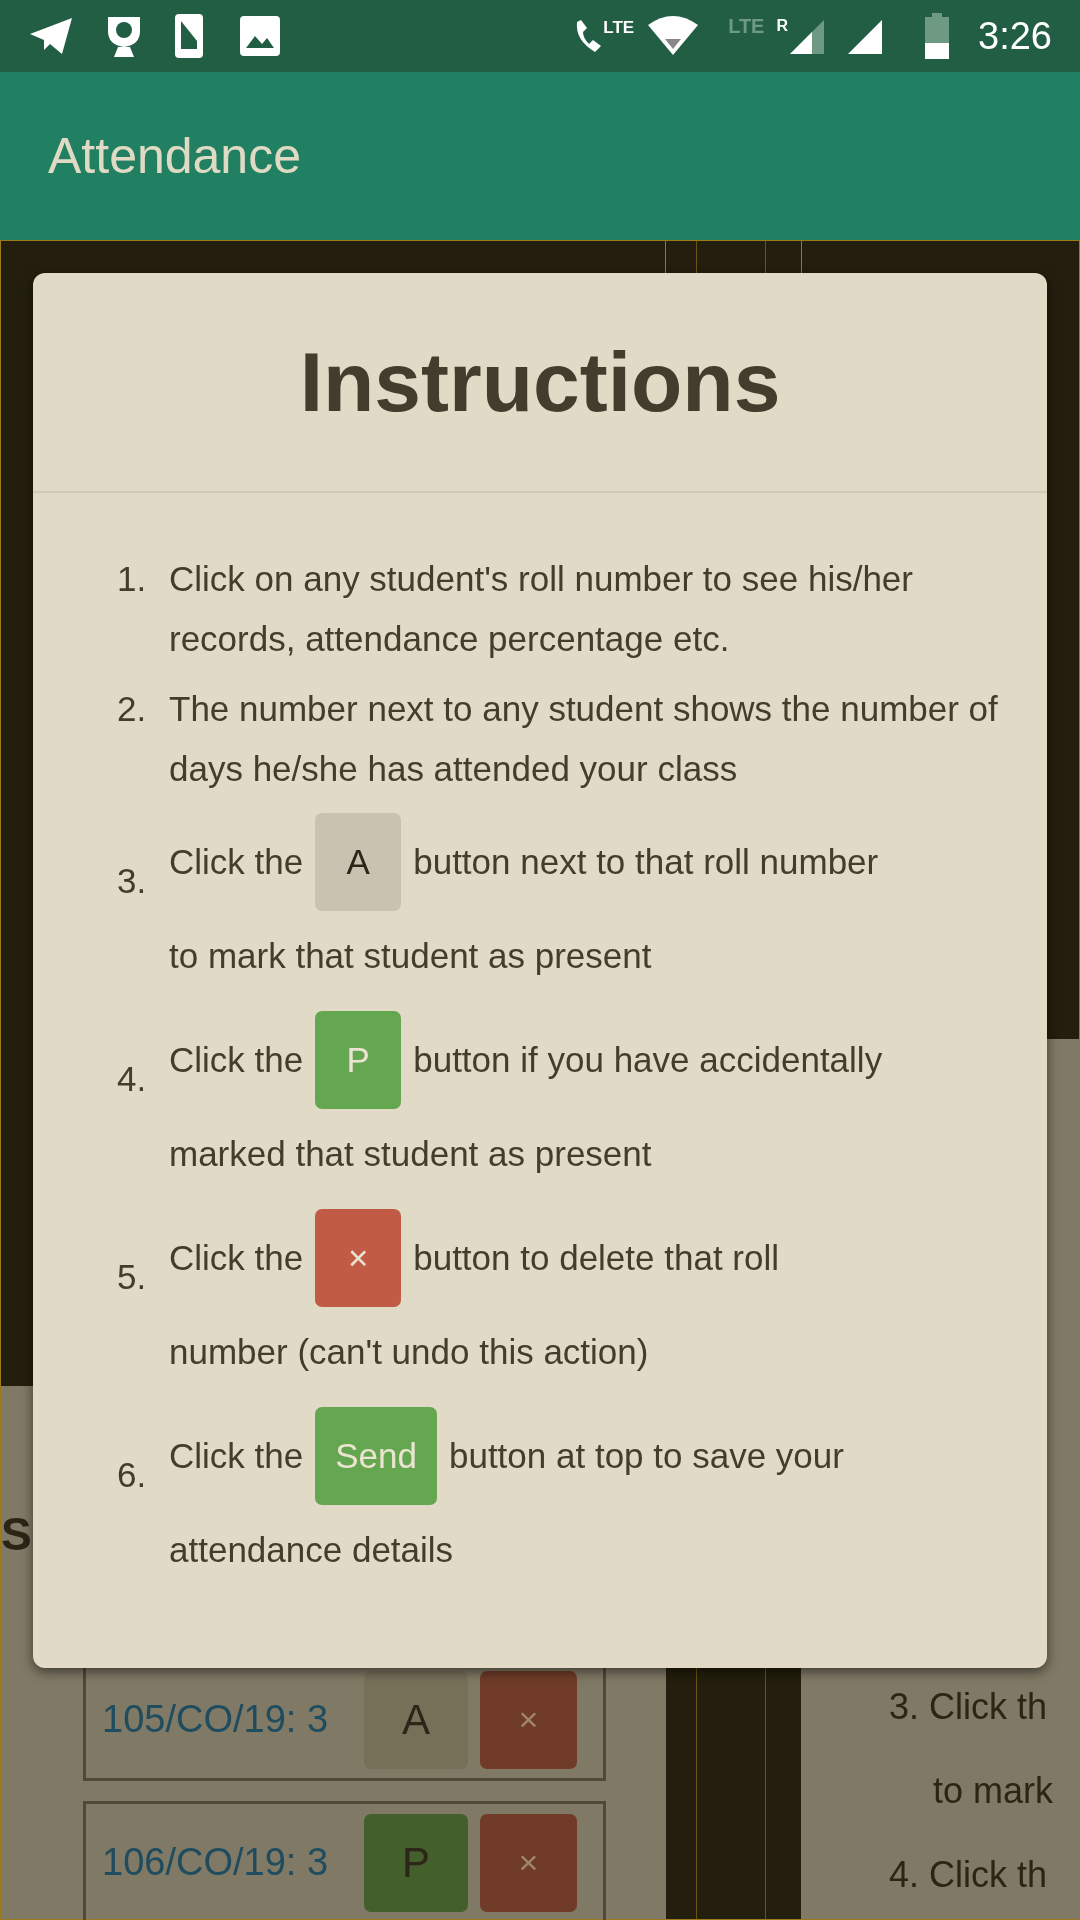  I want to click on instruction-fragment: 3. Click th, so click(969, 1707).